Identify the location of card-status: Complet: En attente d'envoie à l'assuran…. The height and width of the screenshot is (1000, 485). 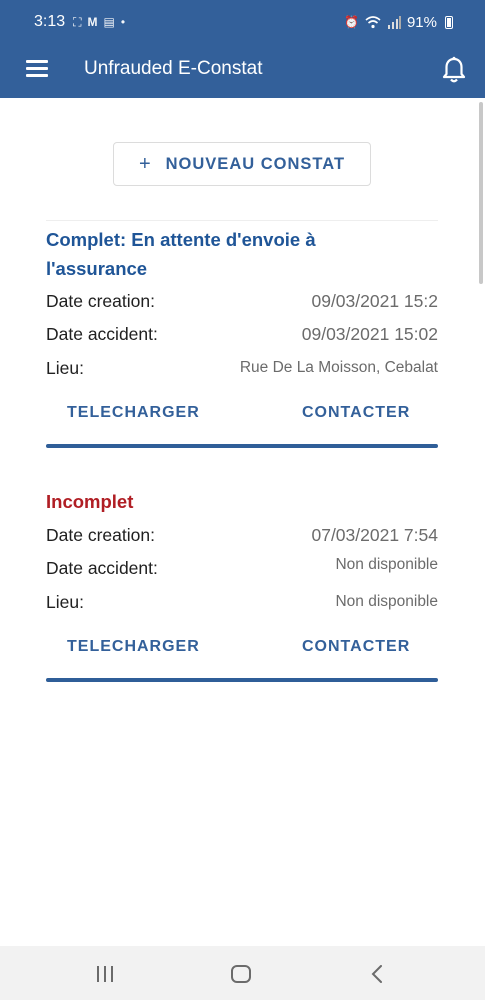
(181, 254).